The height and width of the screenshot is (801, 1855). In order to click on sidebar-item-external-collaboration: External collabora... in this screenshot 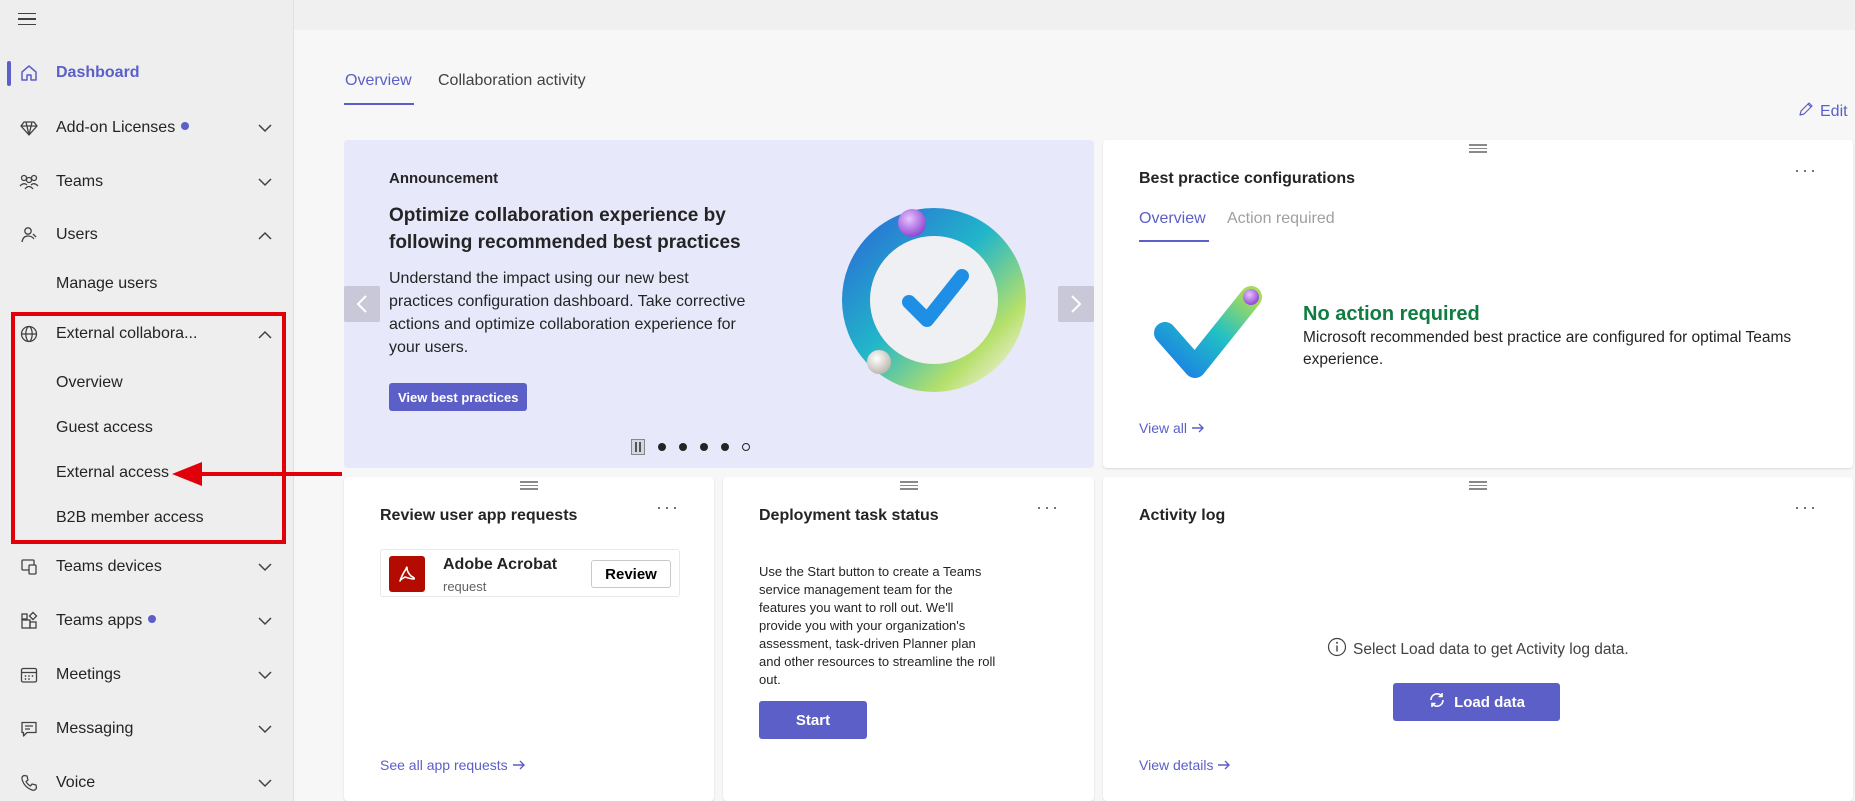, I will do `click(147, 334)`.